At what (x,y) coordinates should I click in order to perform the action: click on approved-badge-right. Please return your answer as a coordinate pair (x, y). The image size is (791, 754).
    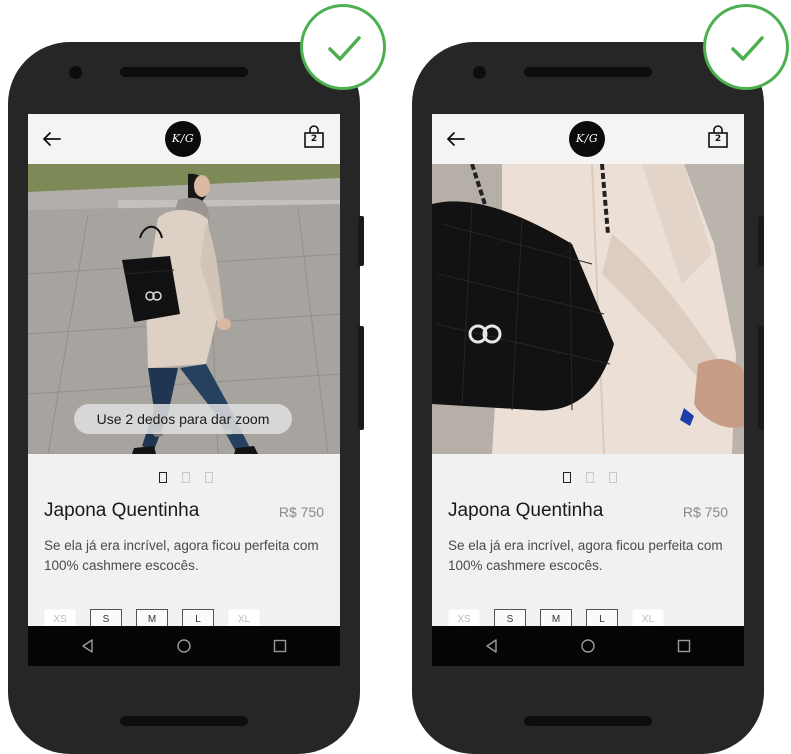
    Looking at the image, I should click on (746, 47).